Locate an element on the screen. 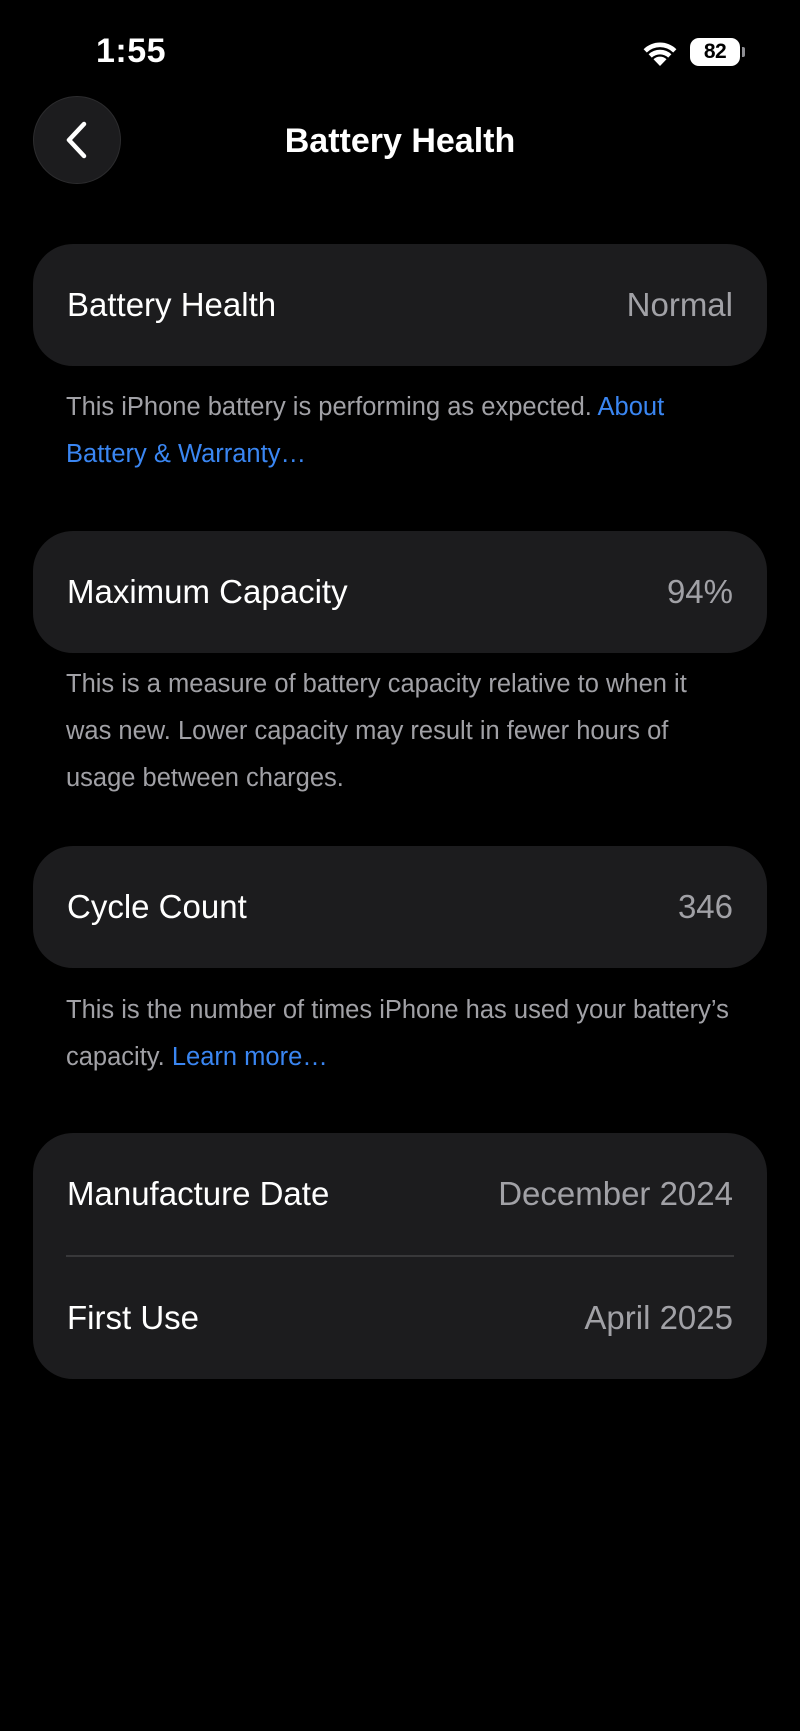 The height and width of the screenshot is (1731, 800). maximum-capacity-card: Maximum Capacity 94% is located at coordinates (400, 592).